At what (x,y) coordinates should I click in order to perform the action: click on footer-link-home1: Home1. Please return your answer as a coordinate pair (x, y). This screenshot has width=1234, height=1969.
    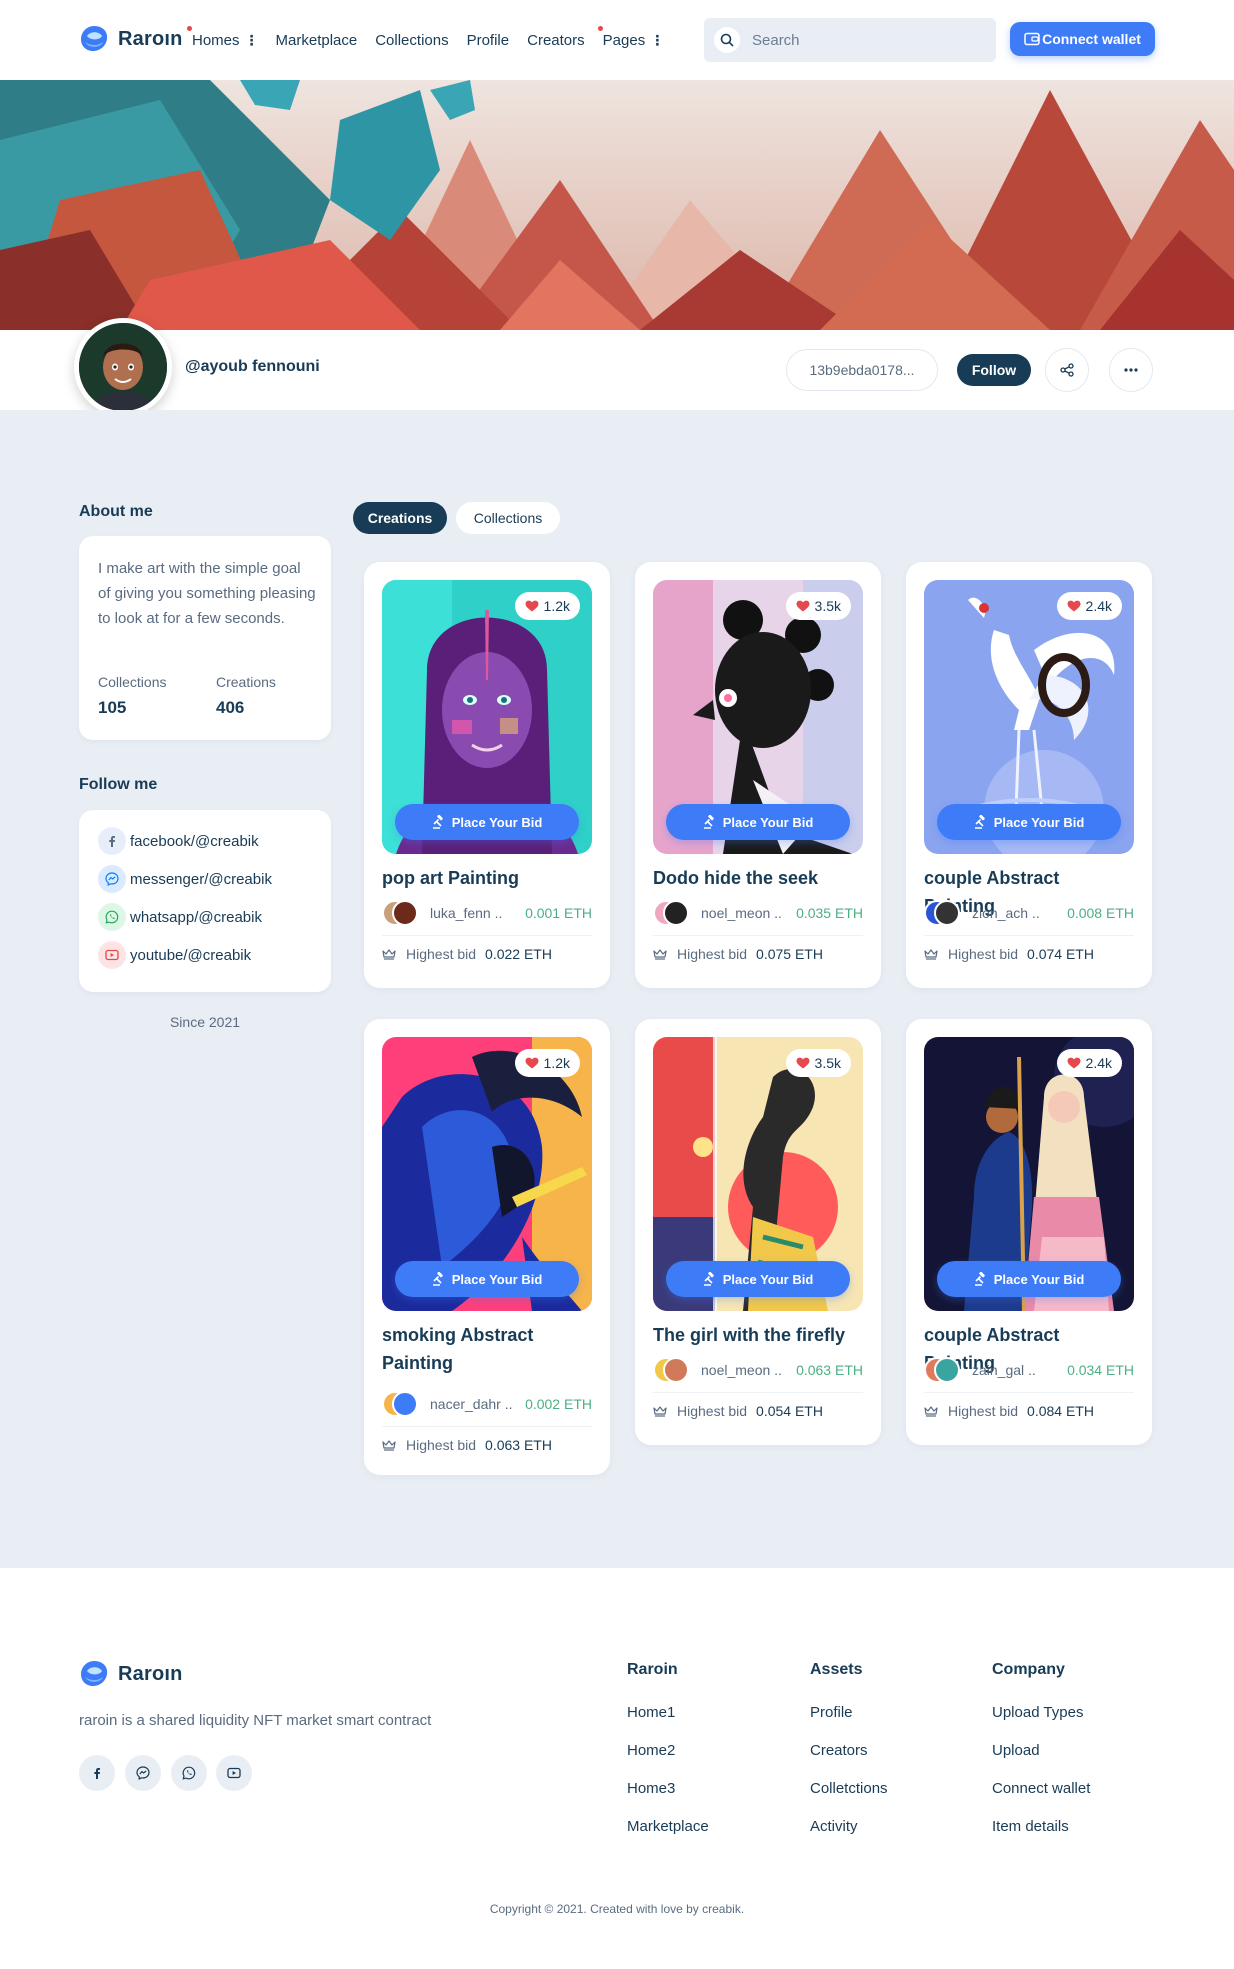
    Looking at the image, I should click on (651, 1712).